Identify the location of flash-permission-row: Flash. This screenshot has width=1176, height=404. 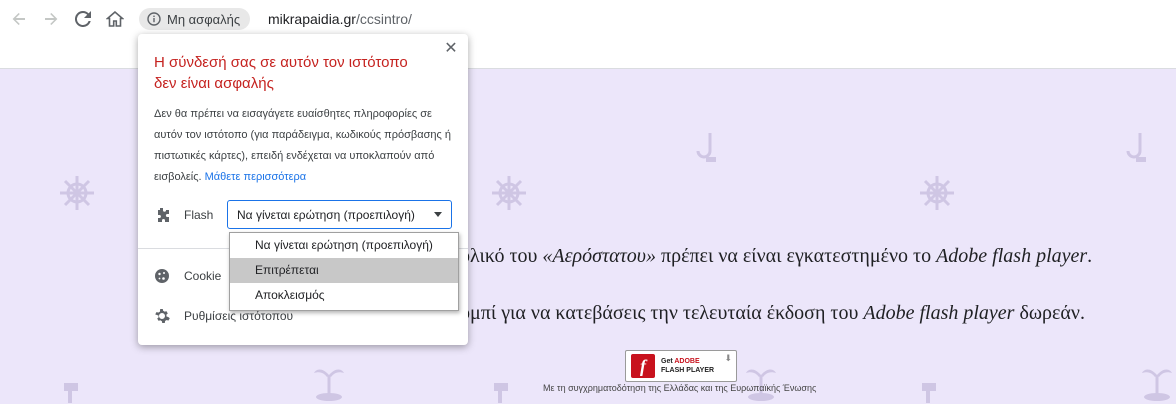
(183, 215).